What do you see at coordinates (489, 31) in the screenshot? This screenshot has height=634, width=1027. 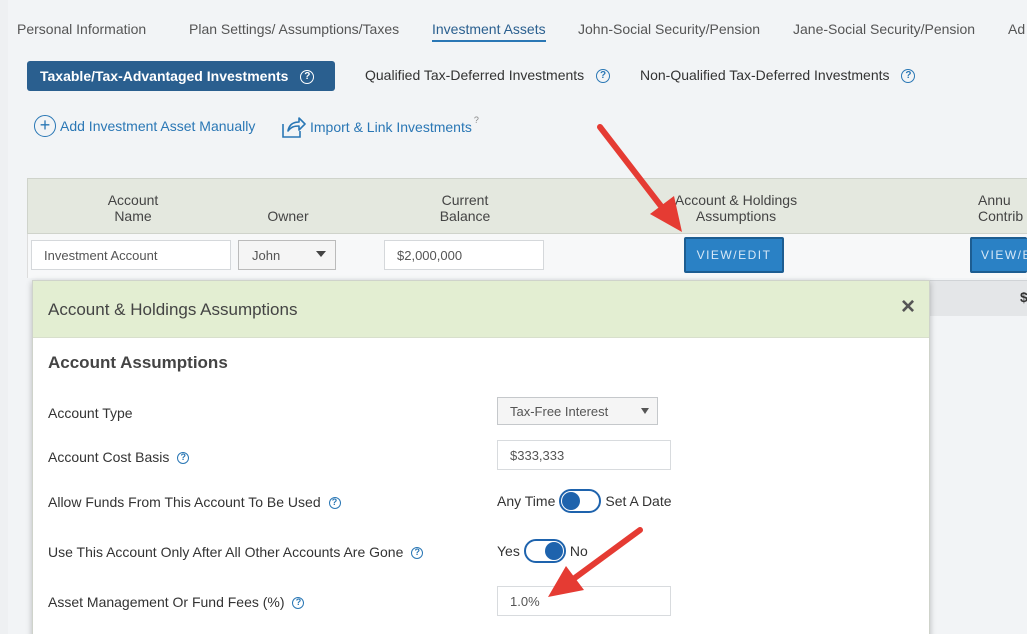 I see `tab-investment-assets: Investment Assets` at bounding box center [489, 31].